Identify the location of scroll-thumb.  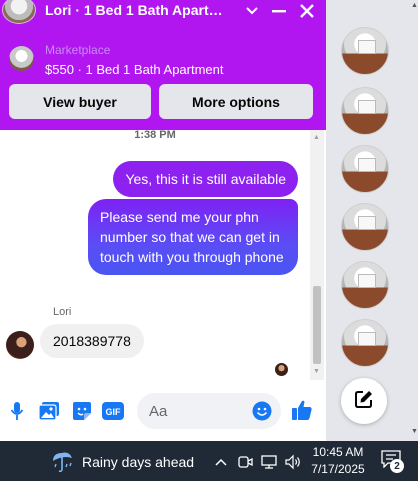
(317, 325).